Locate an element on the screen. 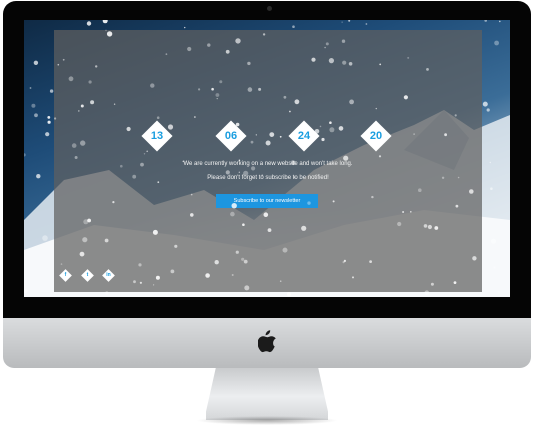 The image size is (534, 430). social-linkedin: in is located at coordinates (108, 275).